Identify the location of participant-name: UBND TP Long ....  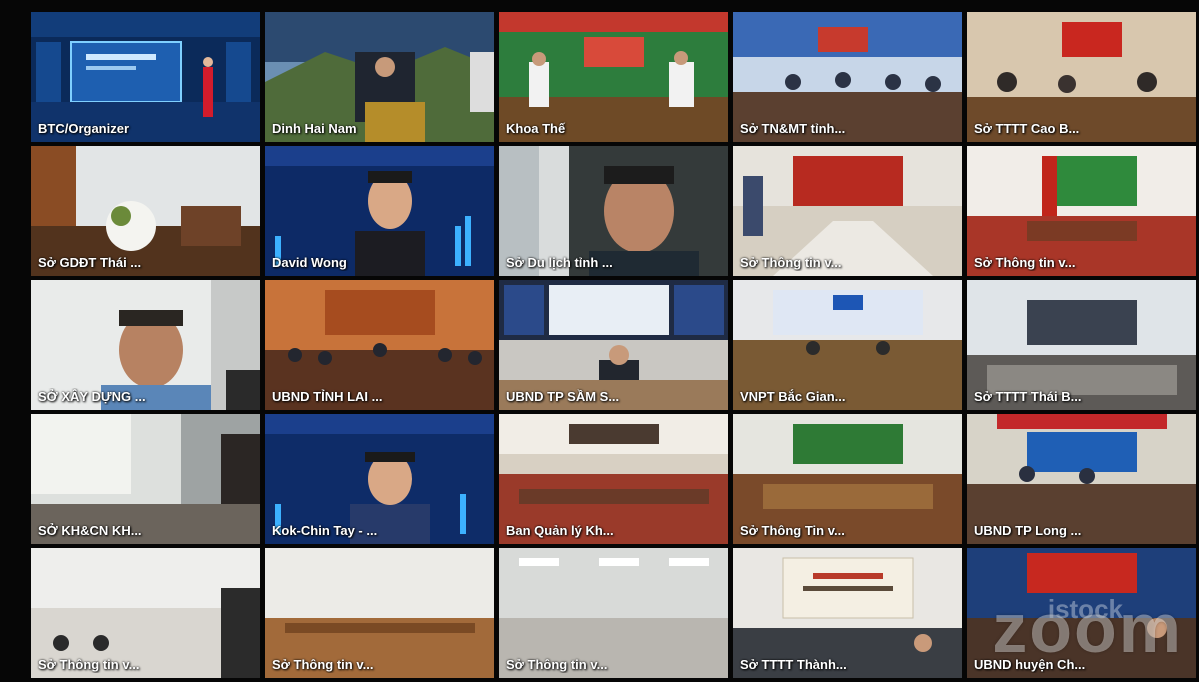
(1028, 530).